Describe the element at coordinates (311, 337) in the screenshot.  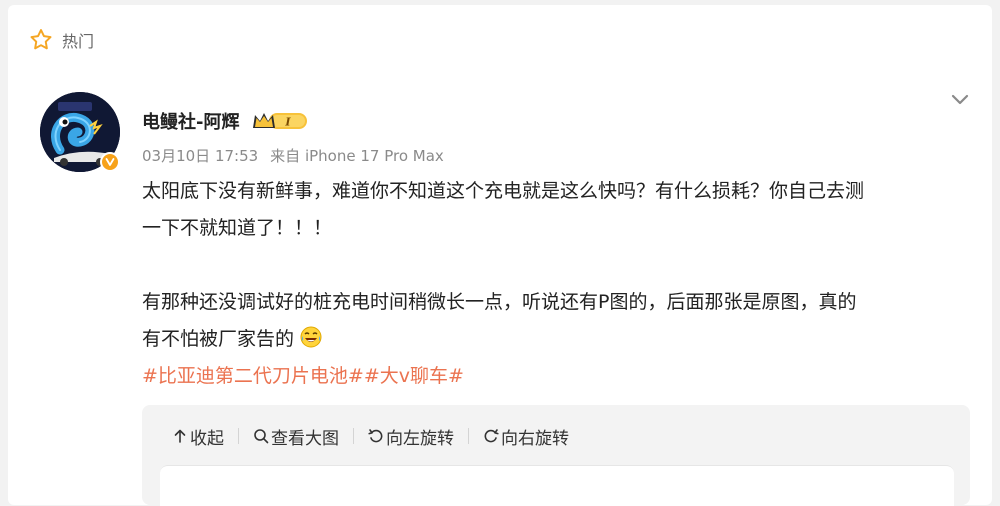
I see `laughing-tears-emoji-icon` at that location.